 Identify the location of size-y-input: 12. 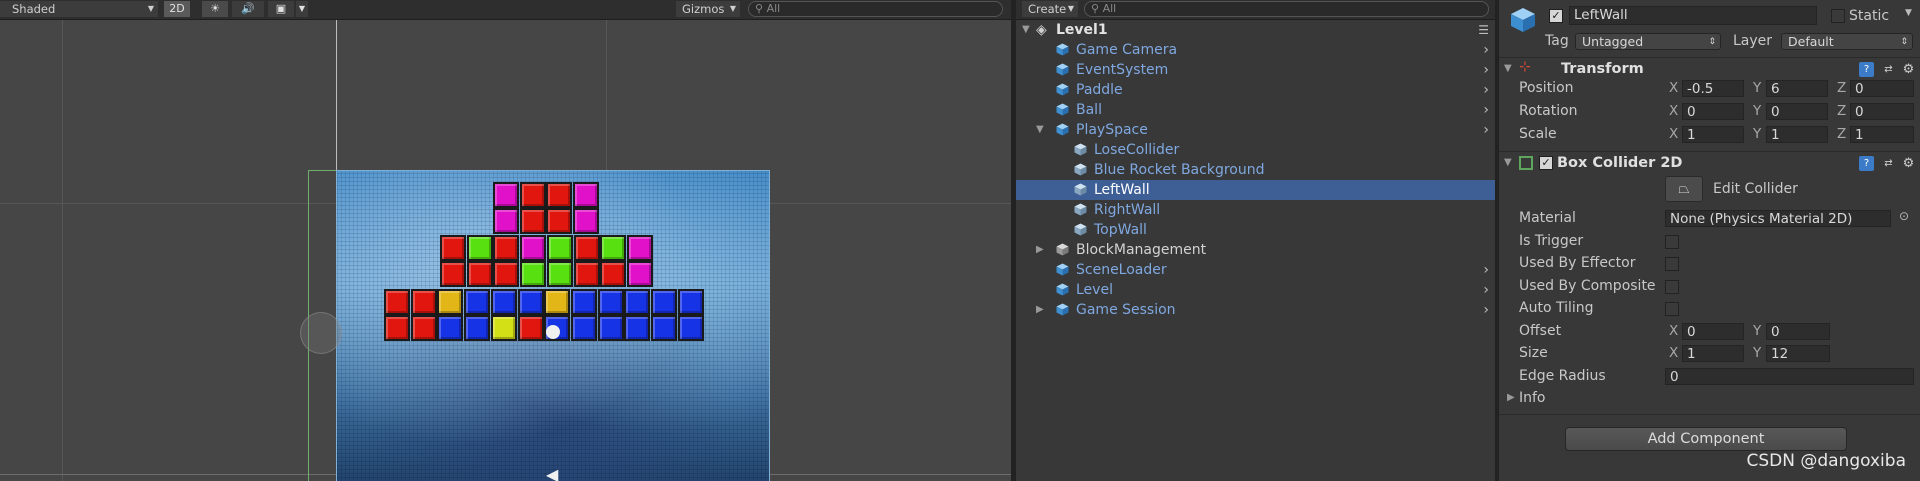
(1798, 353).